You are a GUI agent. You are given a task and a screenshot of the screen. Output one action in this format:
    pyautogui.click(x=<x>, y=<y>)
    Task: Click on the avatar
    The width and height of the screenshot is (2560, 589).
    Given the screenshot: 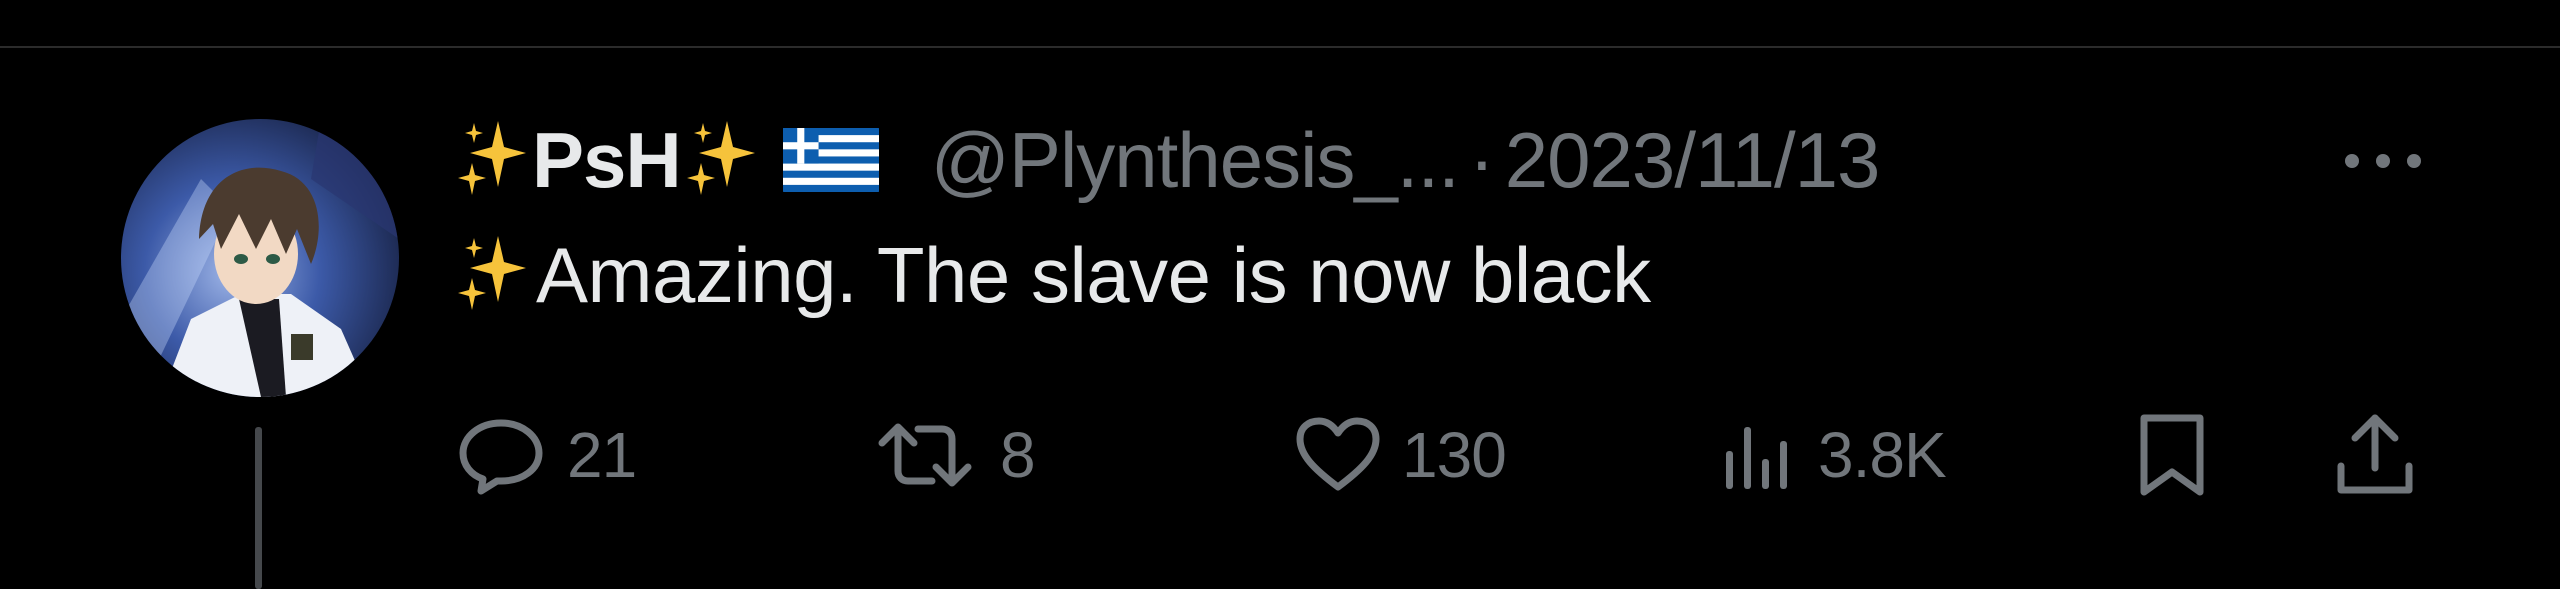 What is the action you would take?
    pyautogui.click(x=260, y=258)
    